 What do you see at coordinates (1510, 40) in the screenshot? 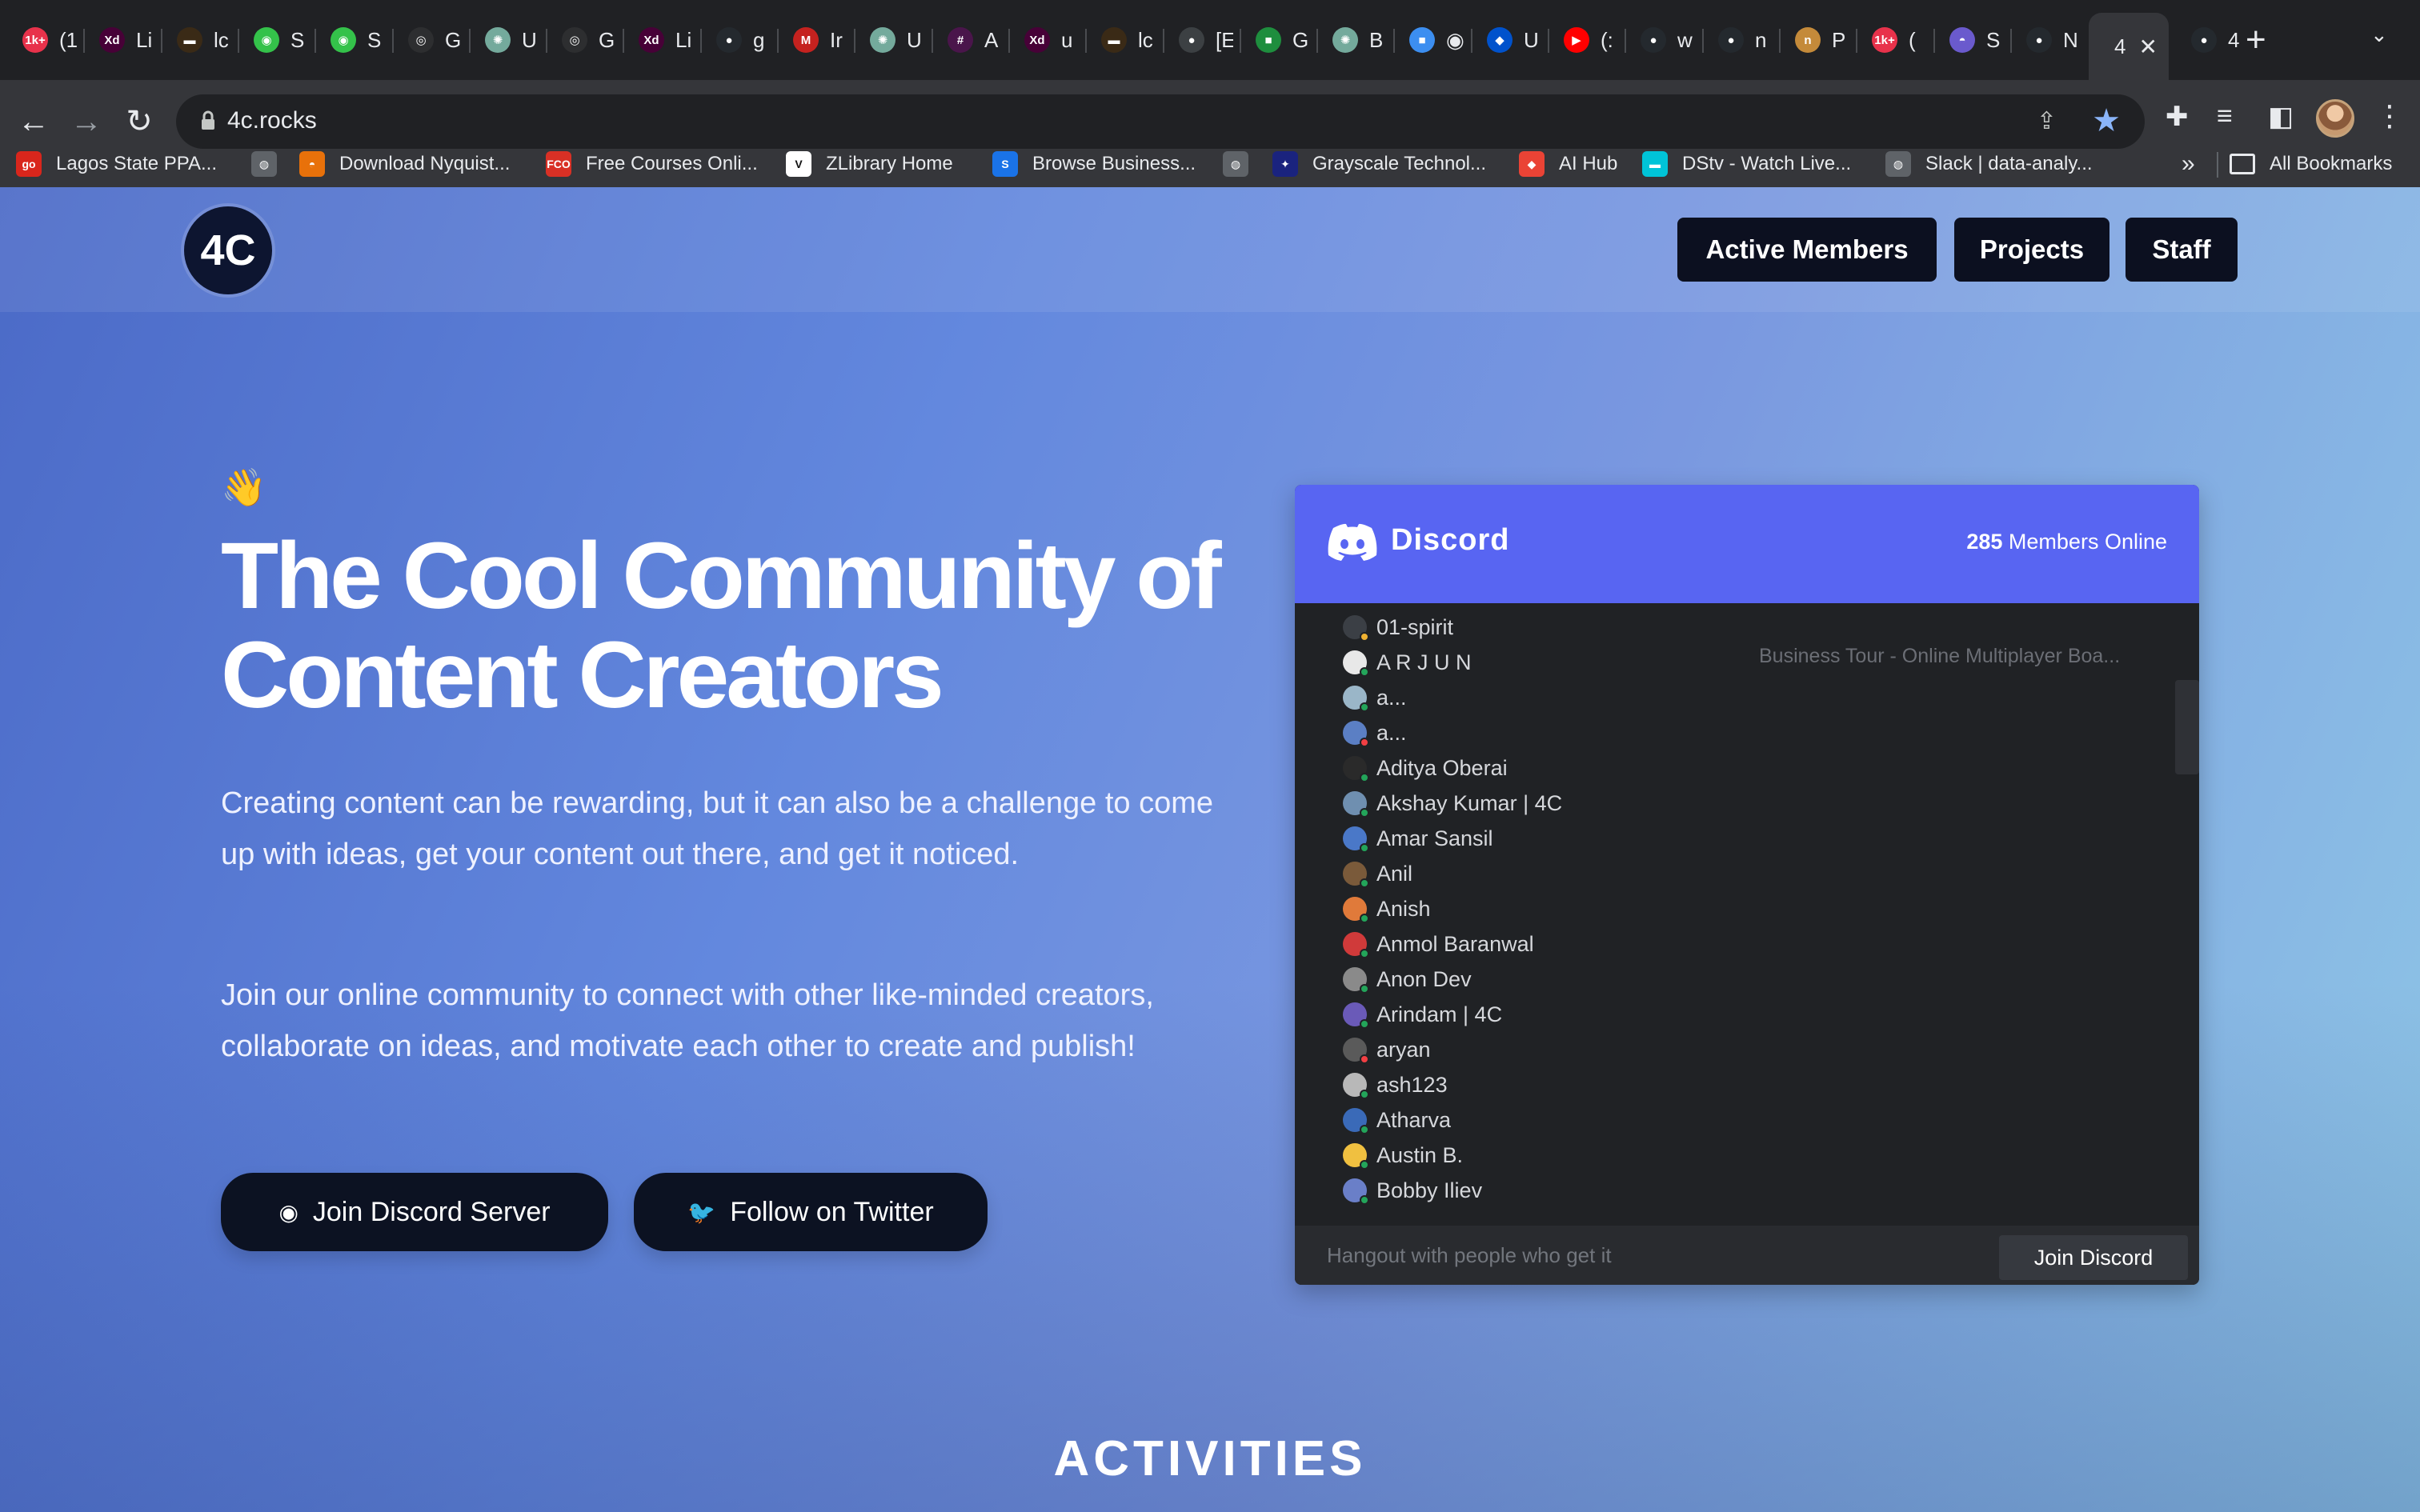
I see `browser-tab: ◆ U` at bounding box center [1510, 40].